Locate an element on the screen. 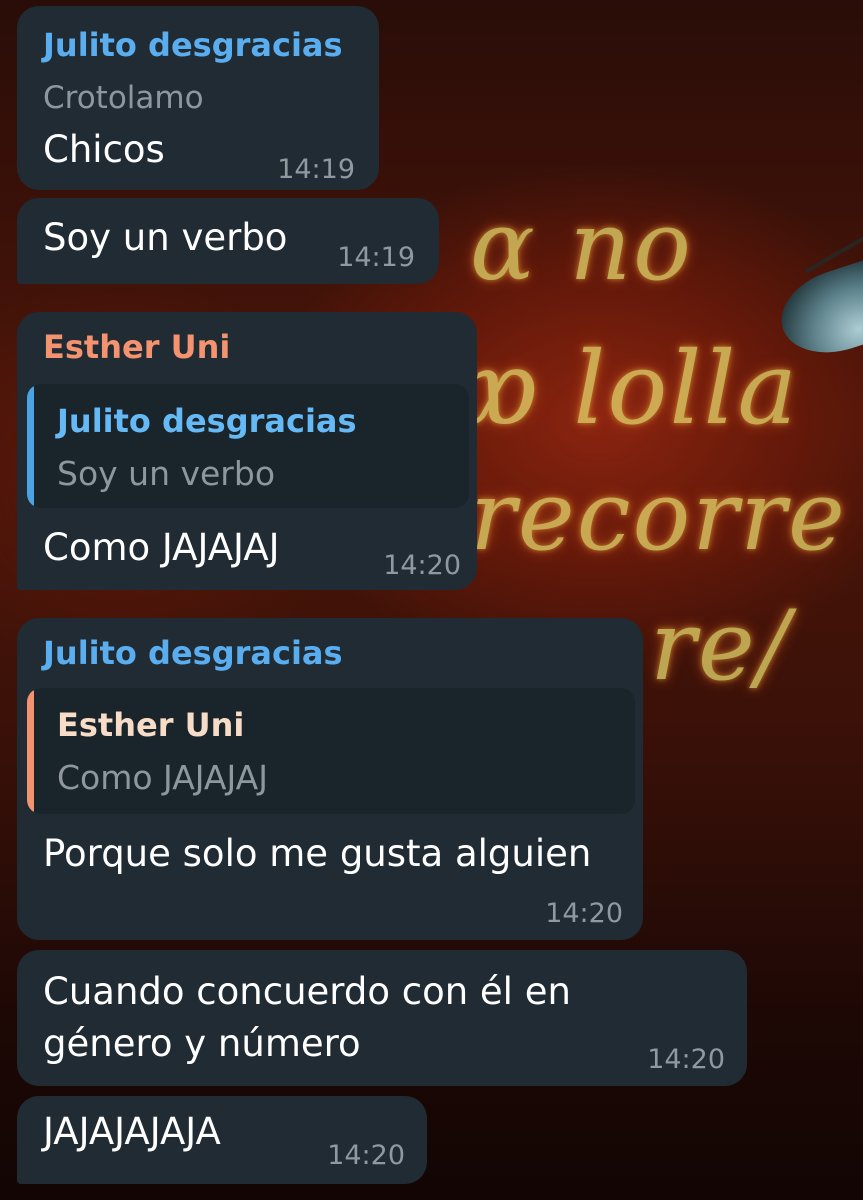 This screenshot has height=1200, width=863. reply-quote: Julito desgracias Soy un verbo is located at coordinates (248, 446).